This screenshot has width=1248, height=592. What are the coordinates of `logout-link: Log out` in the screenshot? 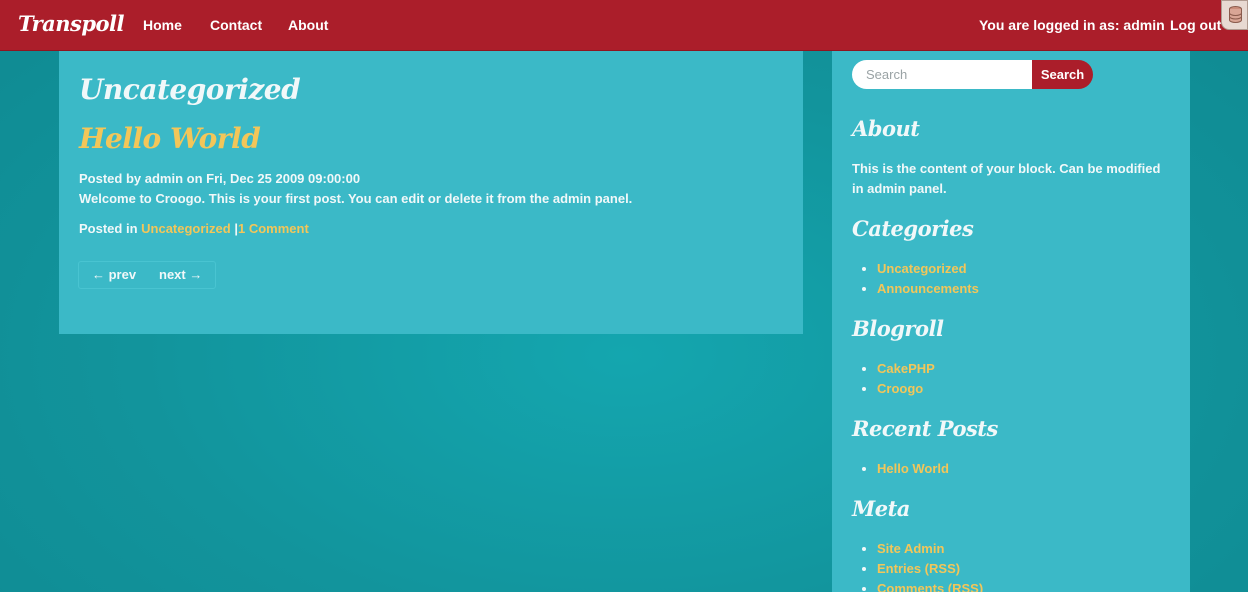 It's located at (1195, 25).